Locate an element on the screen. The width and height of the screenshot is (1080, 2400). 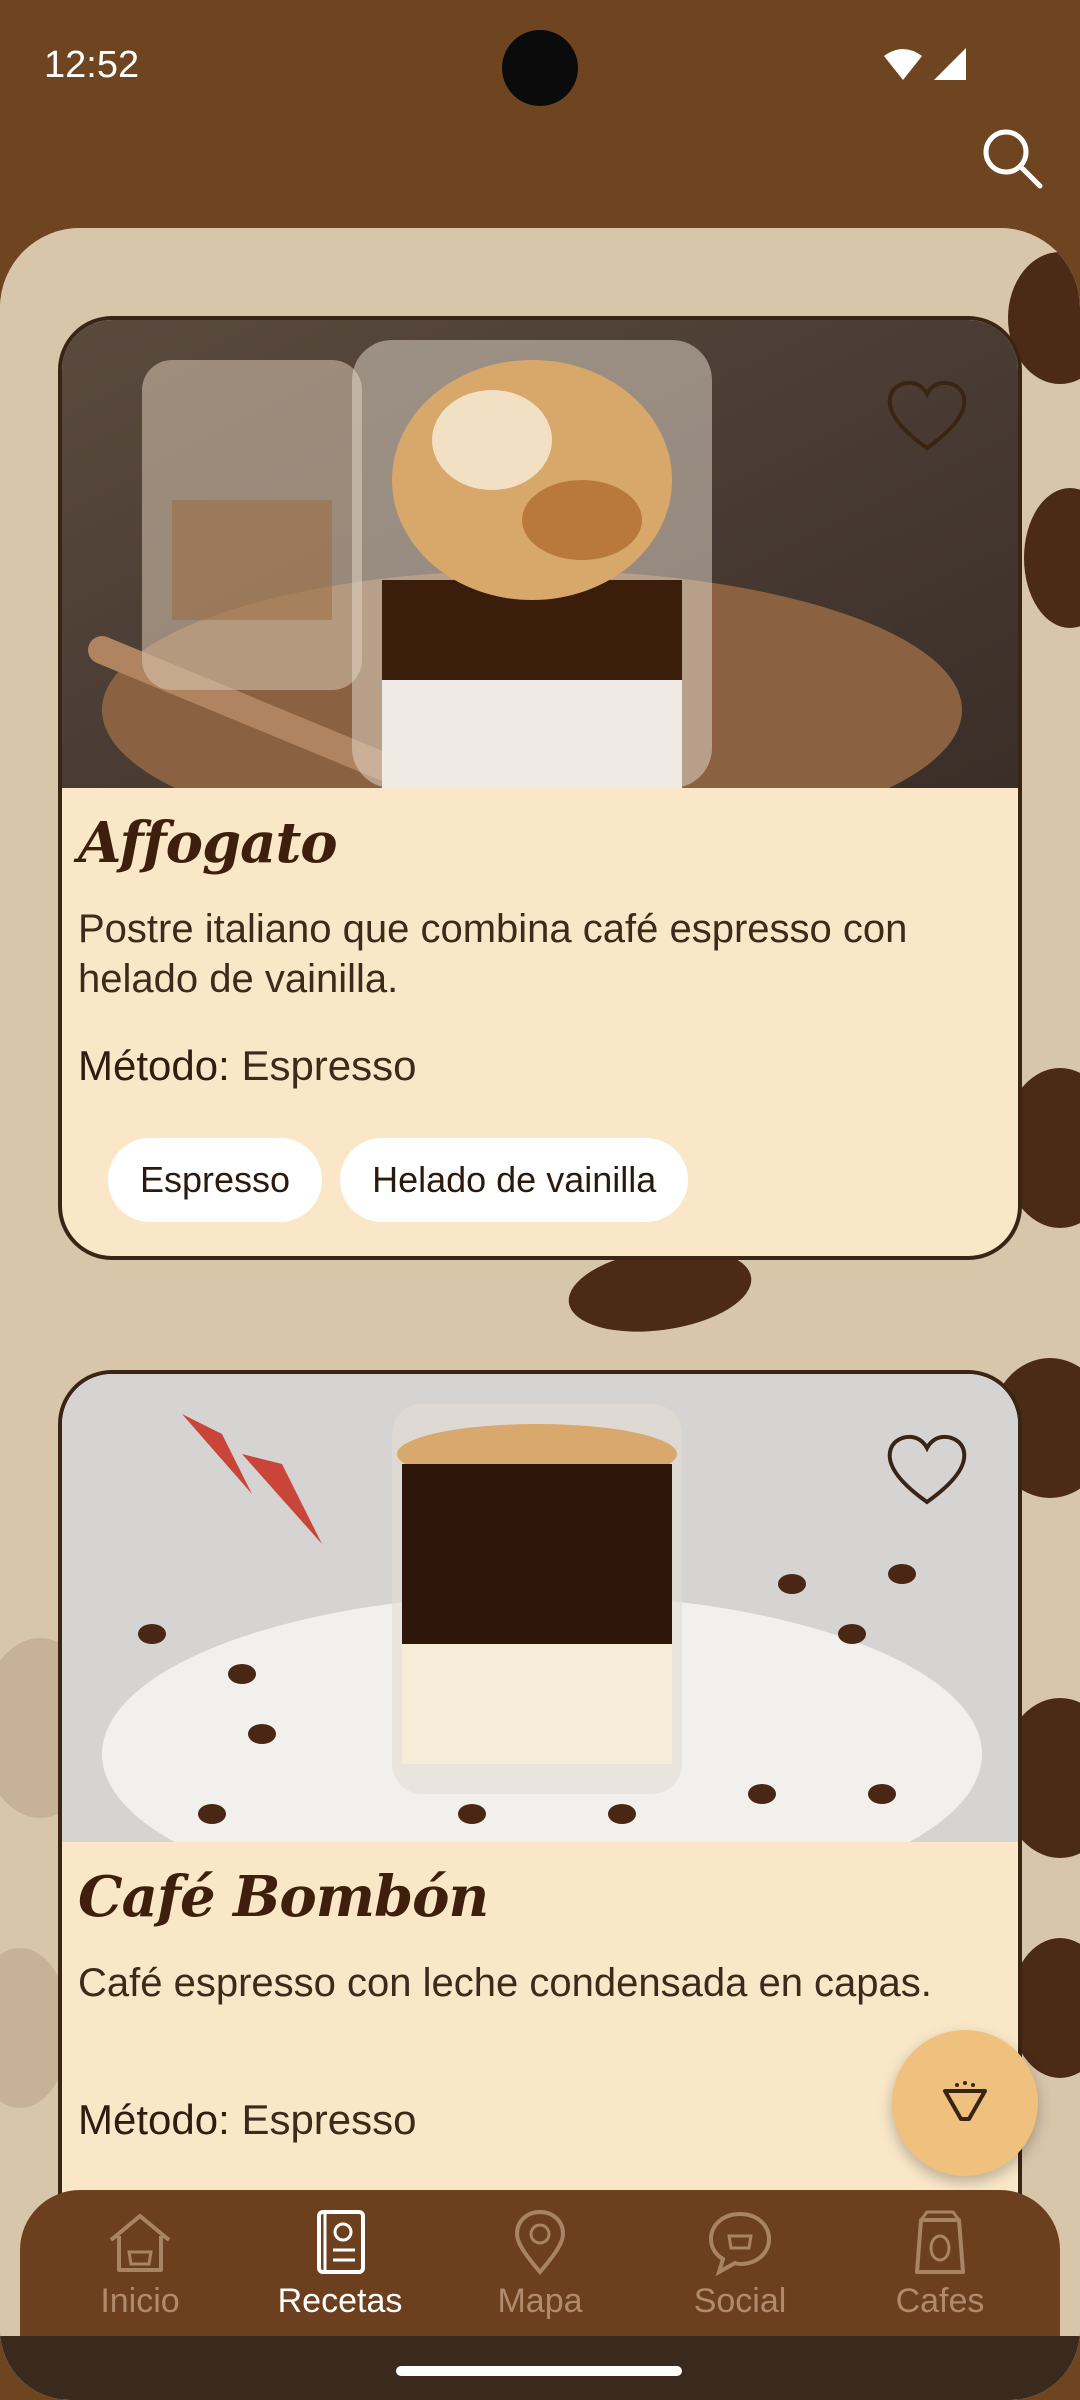
ingredient-chip: Espresso is located at coordinates (215, 1180).